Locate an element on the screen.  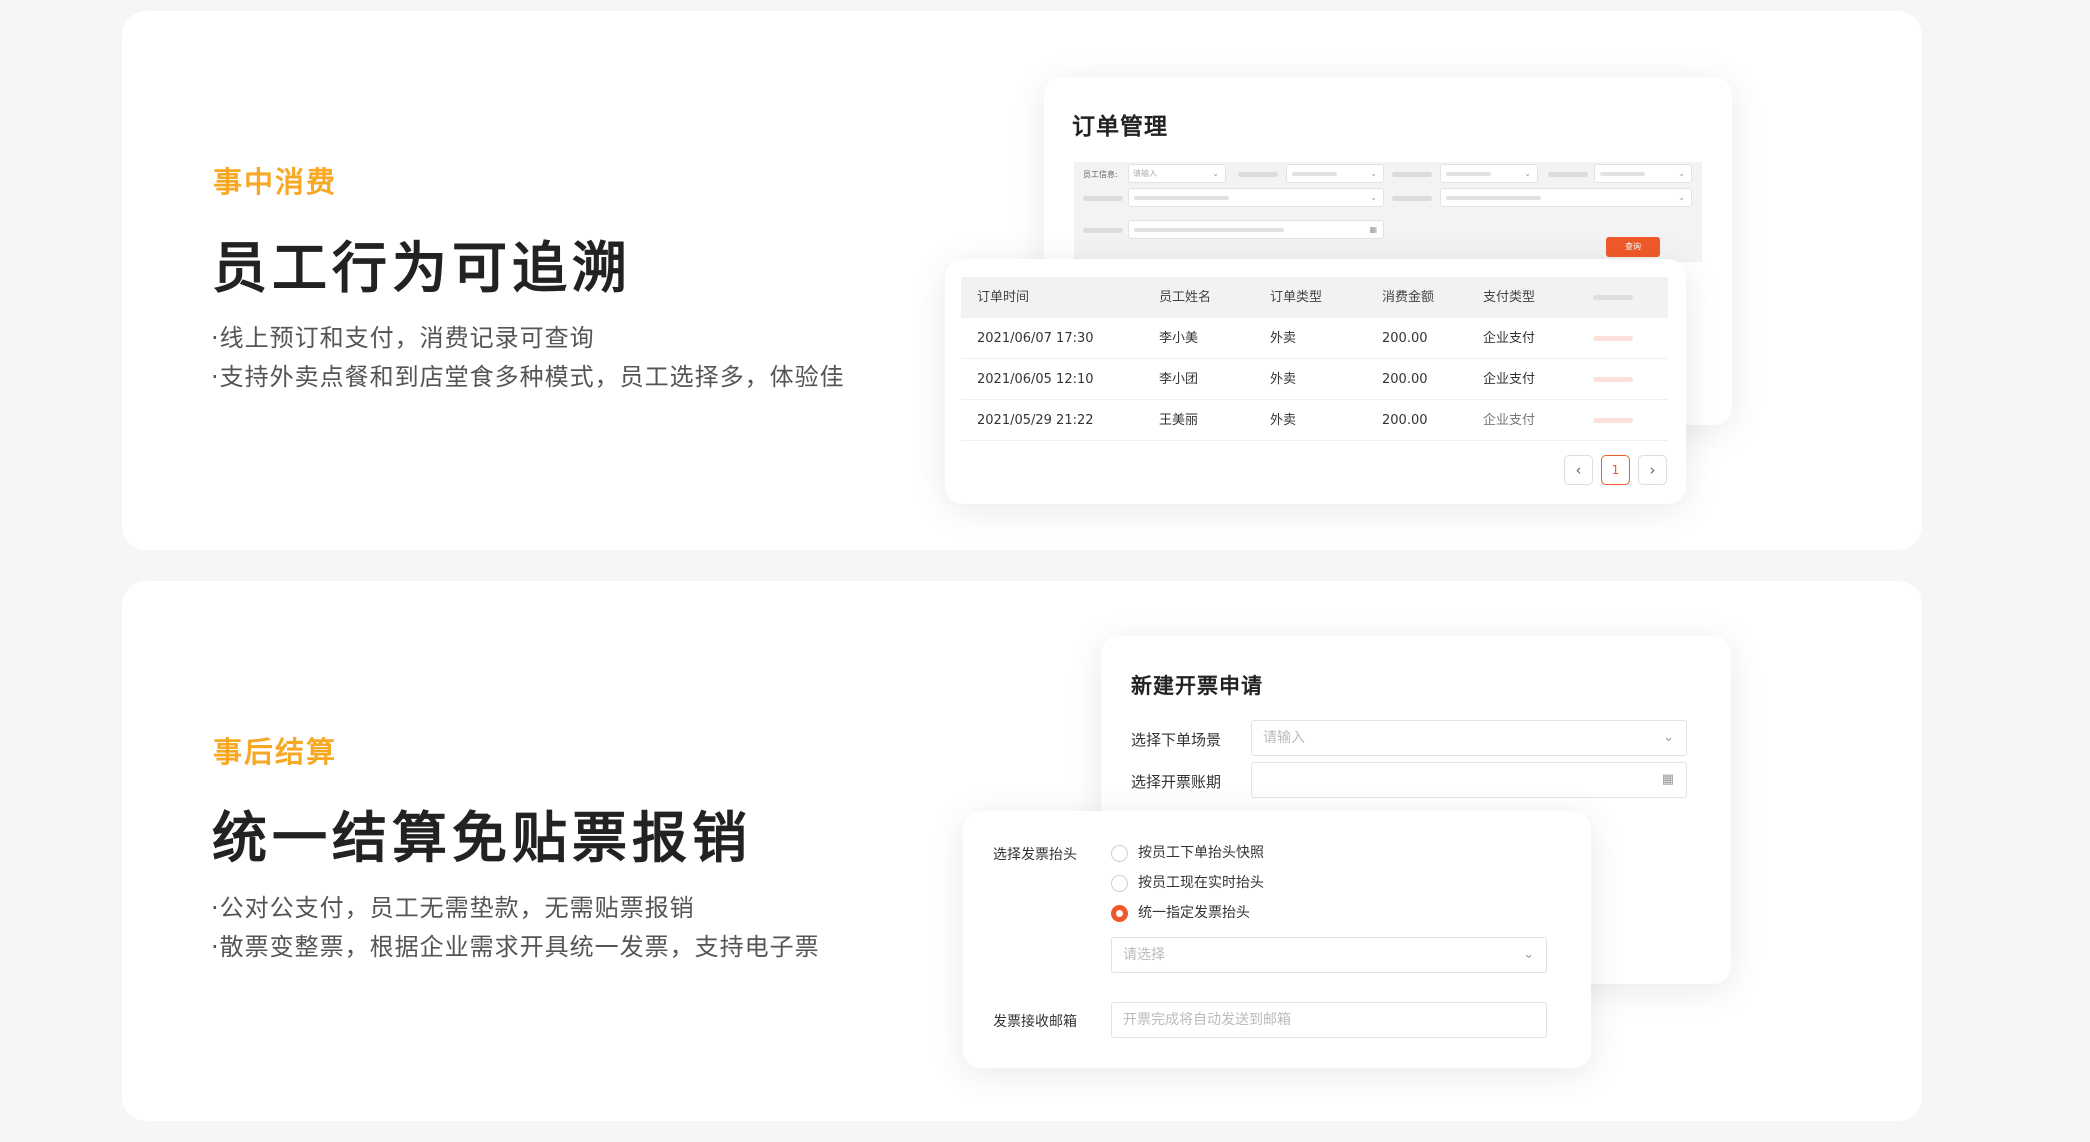
bullet-item: ·散票变整票，根据企业需求开具统一发票，支持电子票 is located at coordinates (515, 947).